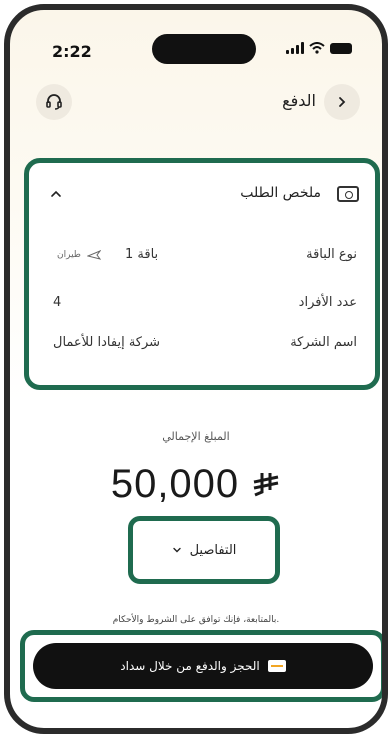  Describe the element at coordinates (323, 342) in the screenshot. I see `company-name-label: اسم الشركة` at that location.